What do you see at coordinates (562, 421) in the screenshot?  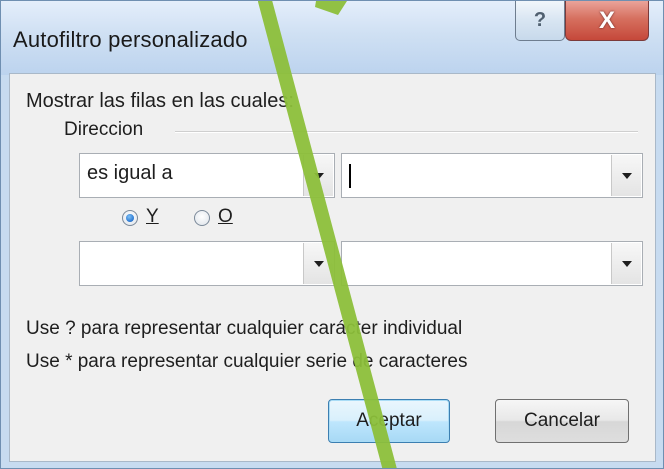 I see `cancel-button: Cancelar` at bounding box center [562, 421].